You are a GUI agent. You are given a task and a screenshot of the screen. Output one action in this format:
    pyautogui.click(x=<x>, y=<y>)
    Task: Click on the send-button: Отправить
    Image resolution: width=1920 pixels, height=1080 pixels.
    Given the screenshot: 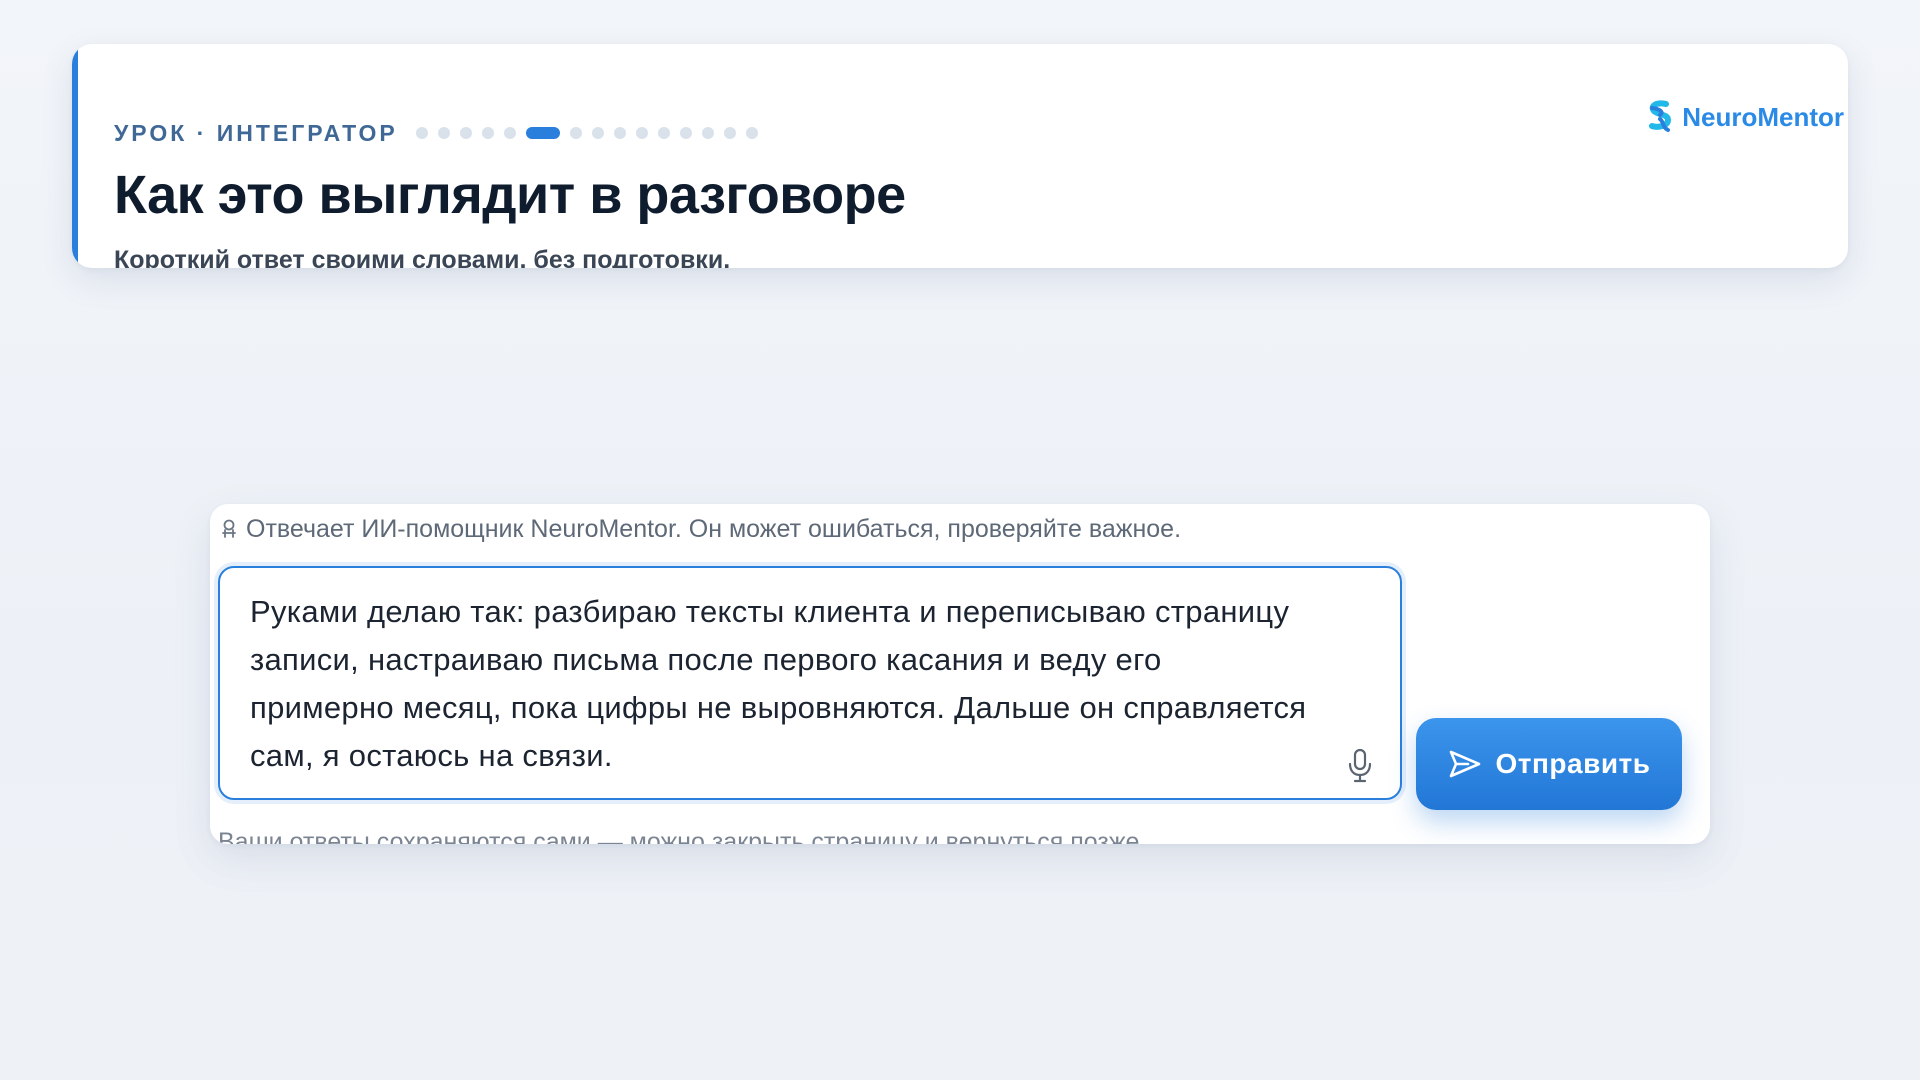 What is the action you would take?
    pyautogui.click(x=1549, y=764)
    